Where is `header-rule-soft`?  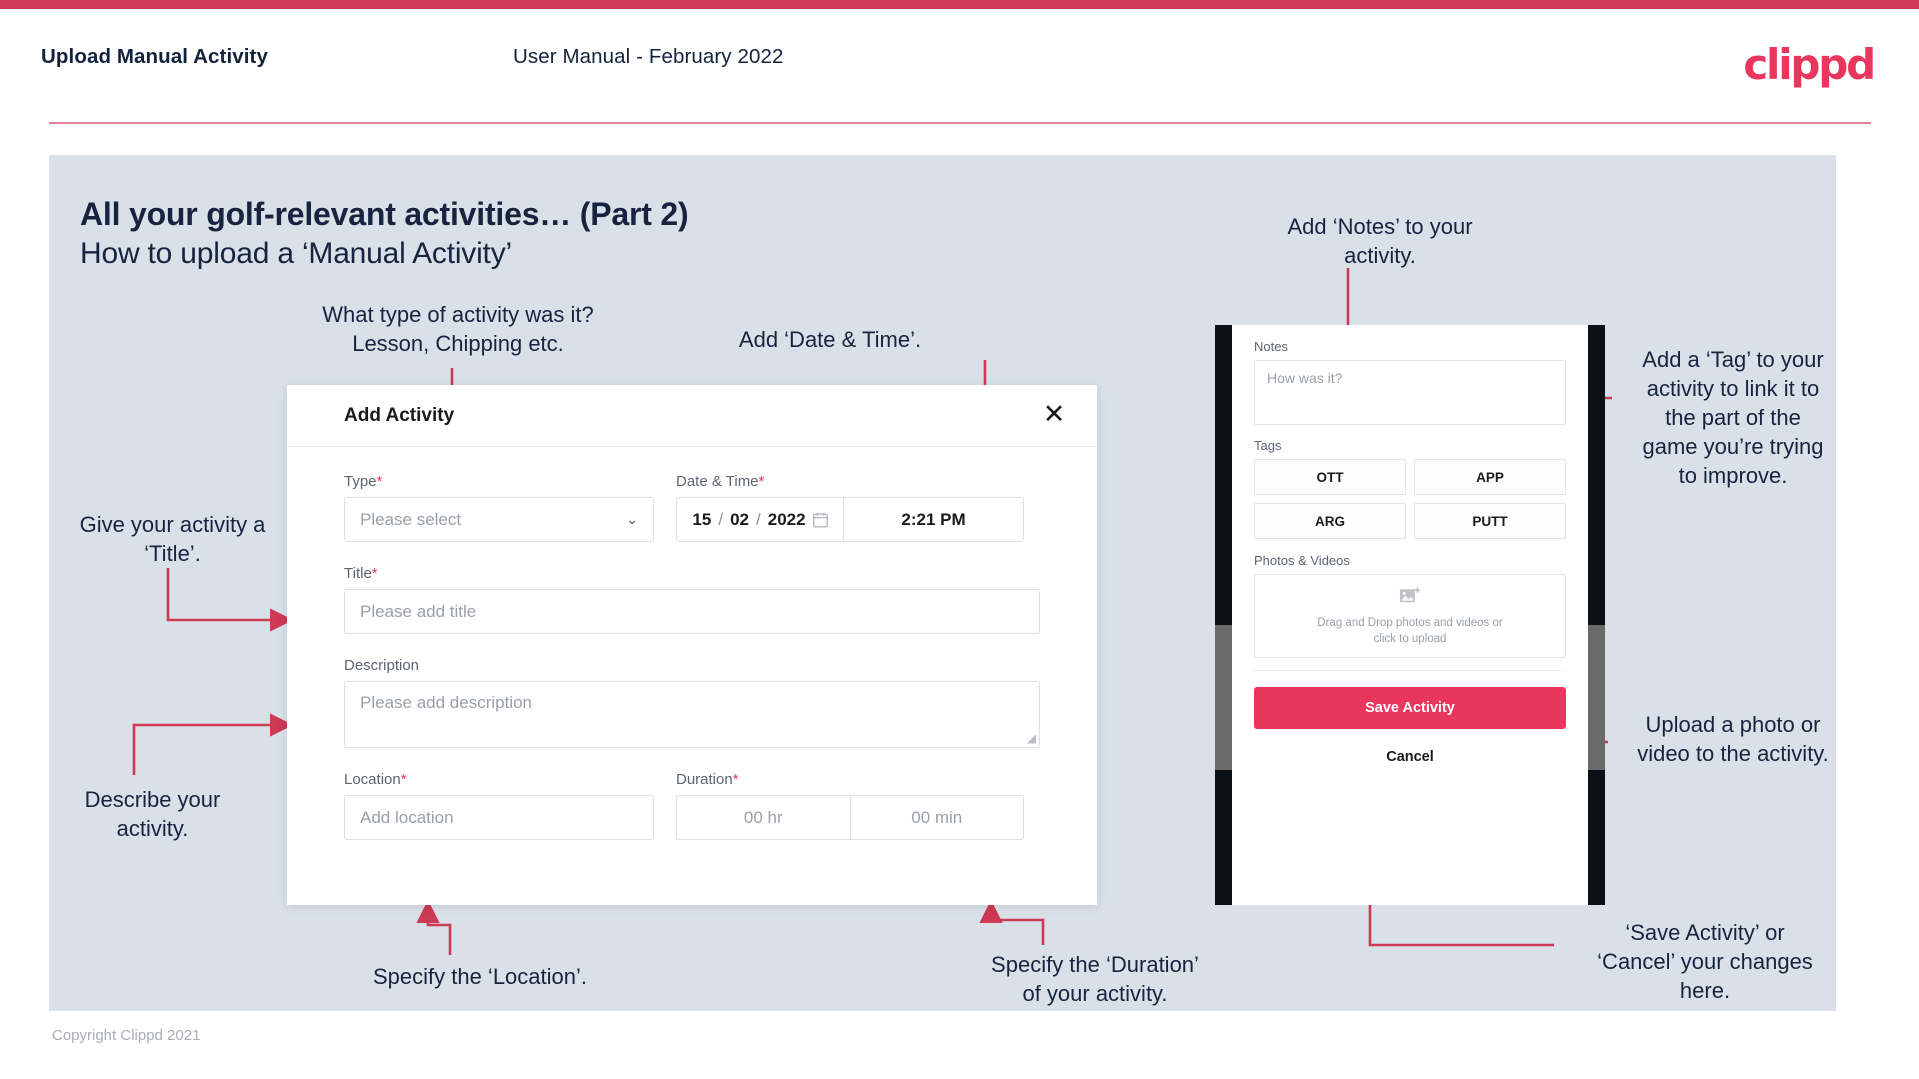 header-rule-soft is located at coordinates (960, 123).